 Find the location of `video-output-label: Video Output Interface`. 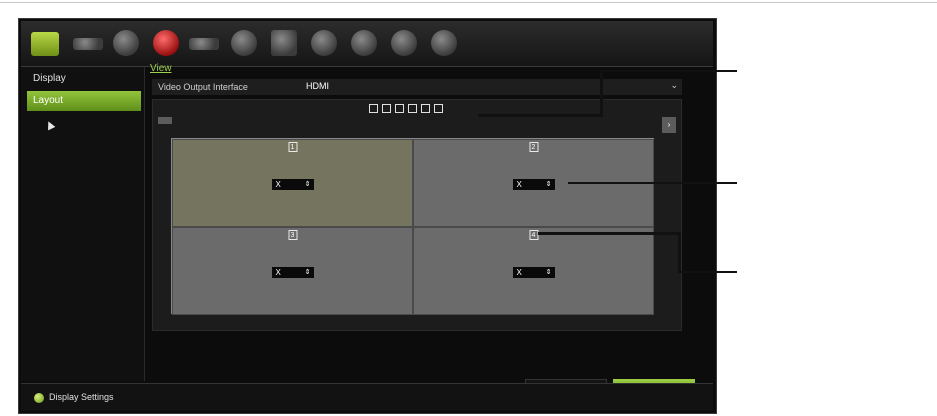

video-output-label: Video Output Interface is located at coordinates (203, 87).